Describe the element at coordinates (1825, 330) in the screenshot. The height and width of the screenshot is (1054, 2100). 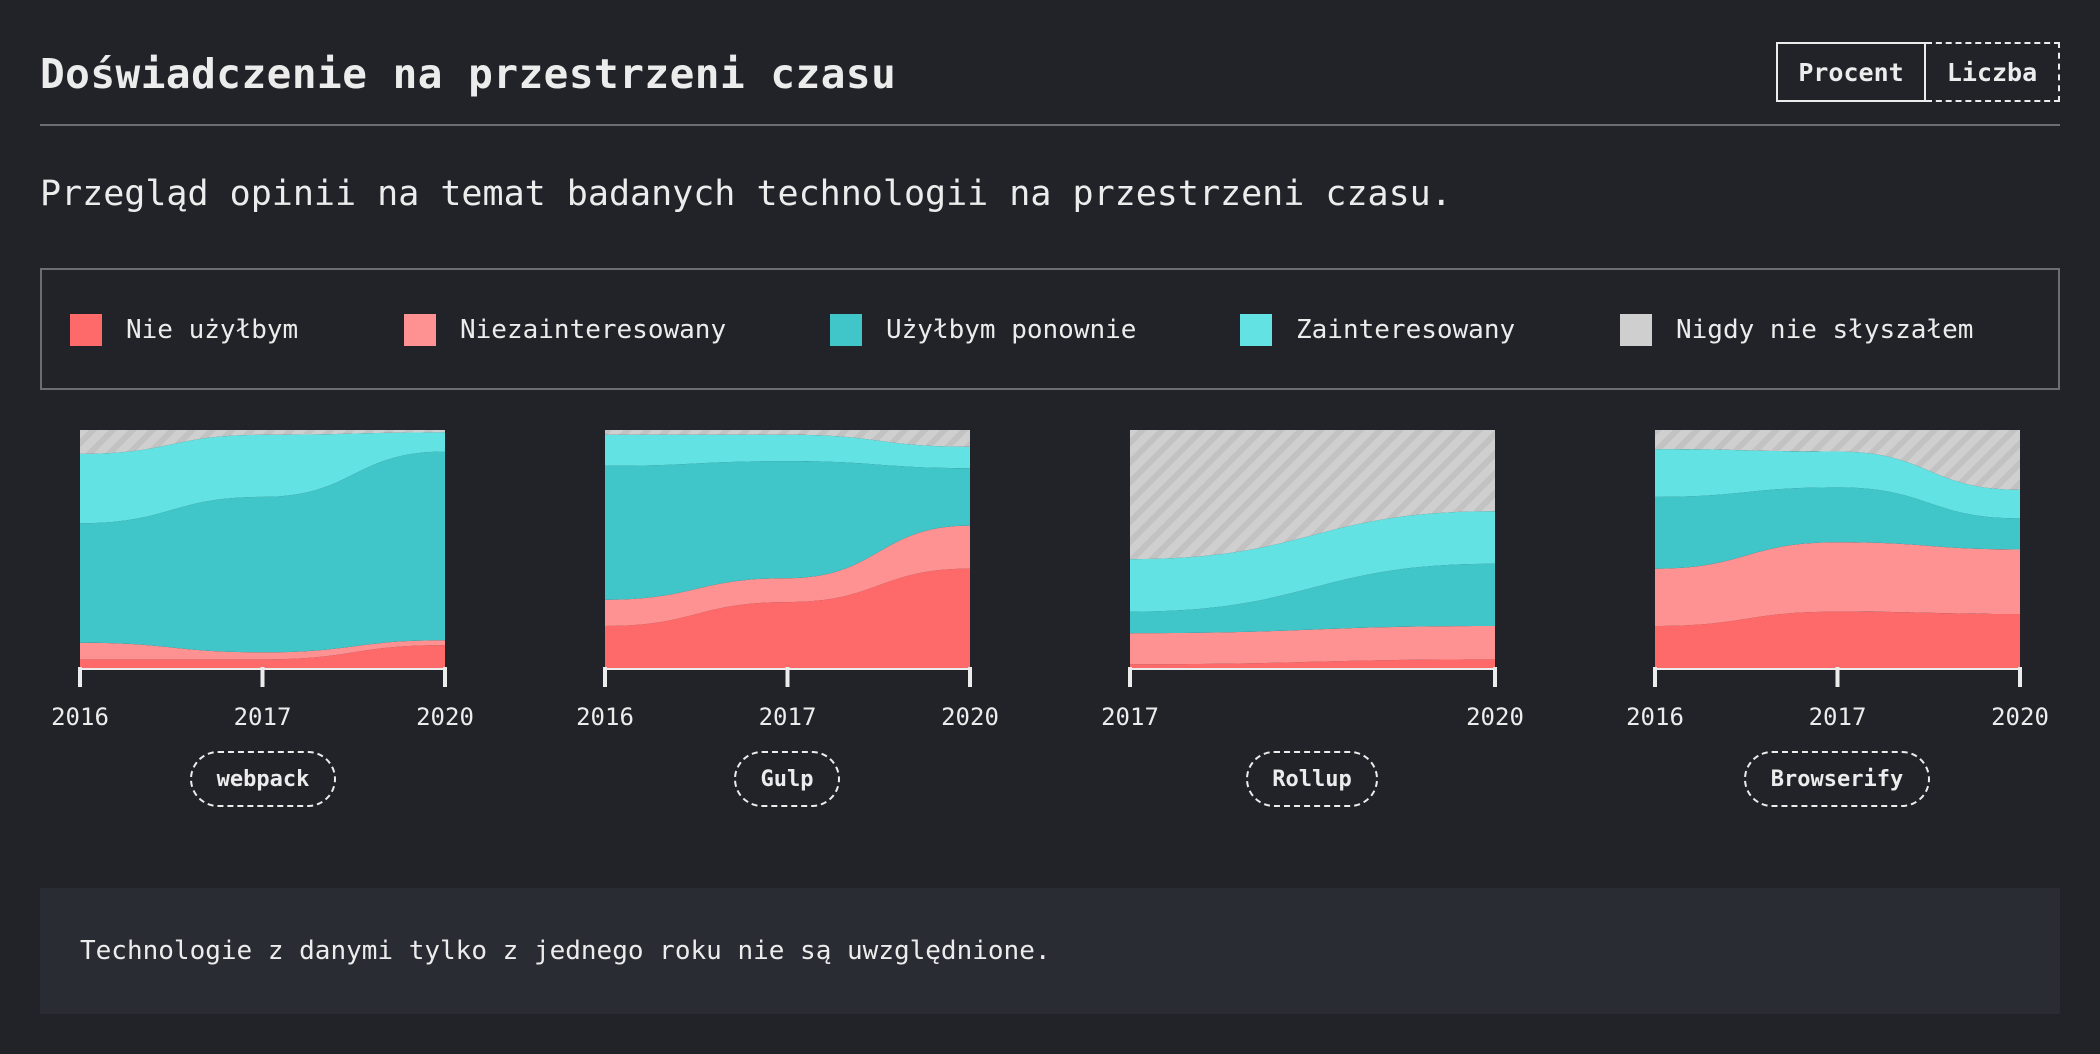
I see `legend-label: Nigdy nie słyszałem` at that location.